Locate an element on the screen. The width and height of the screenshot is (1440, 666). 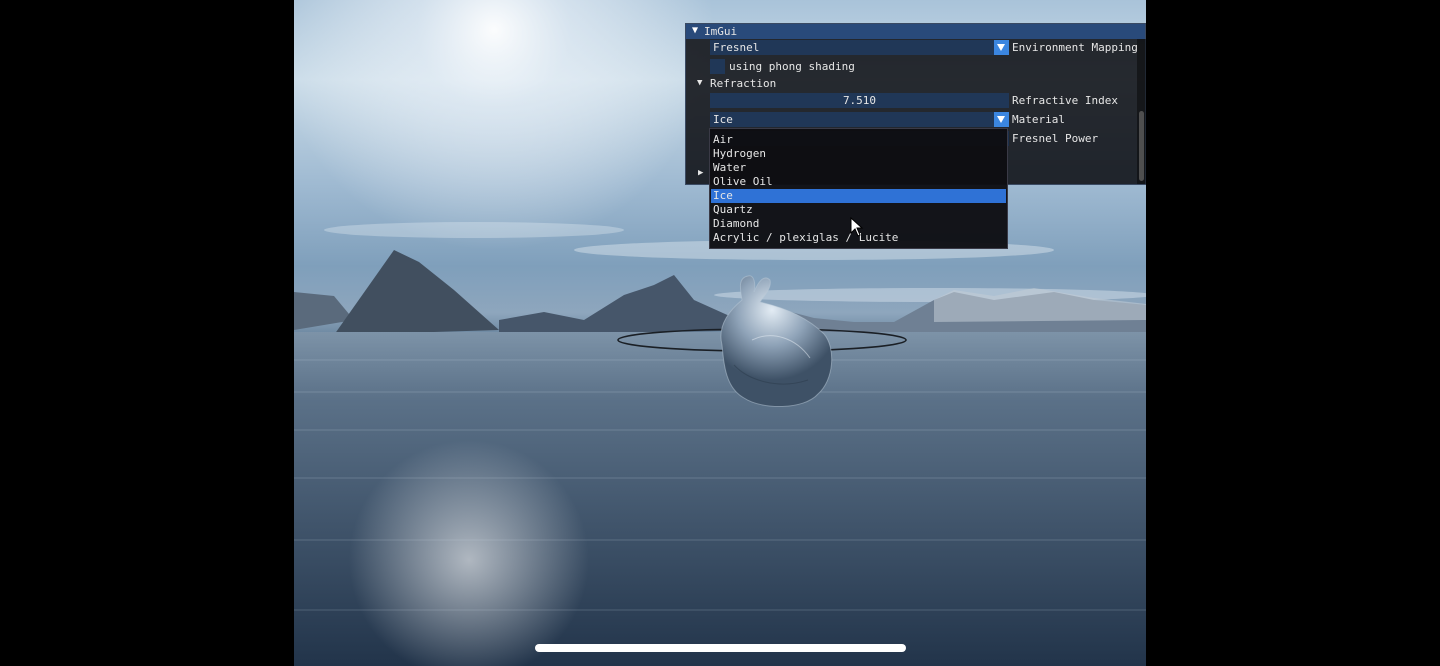
window-title: ImGui is located at coordinates (721, 31).